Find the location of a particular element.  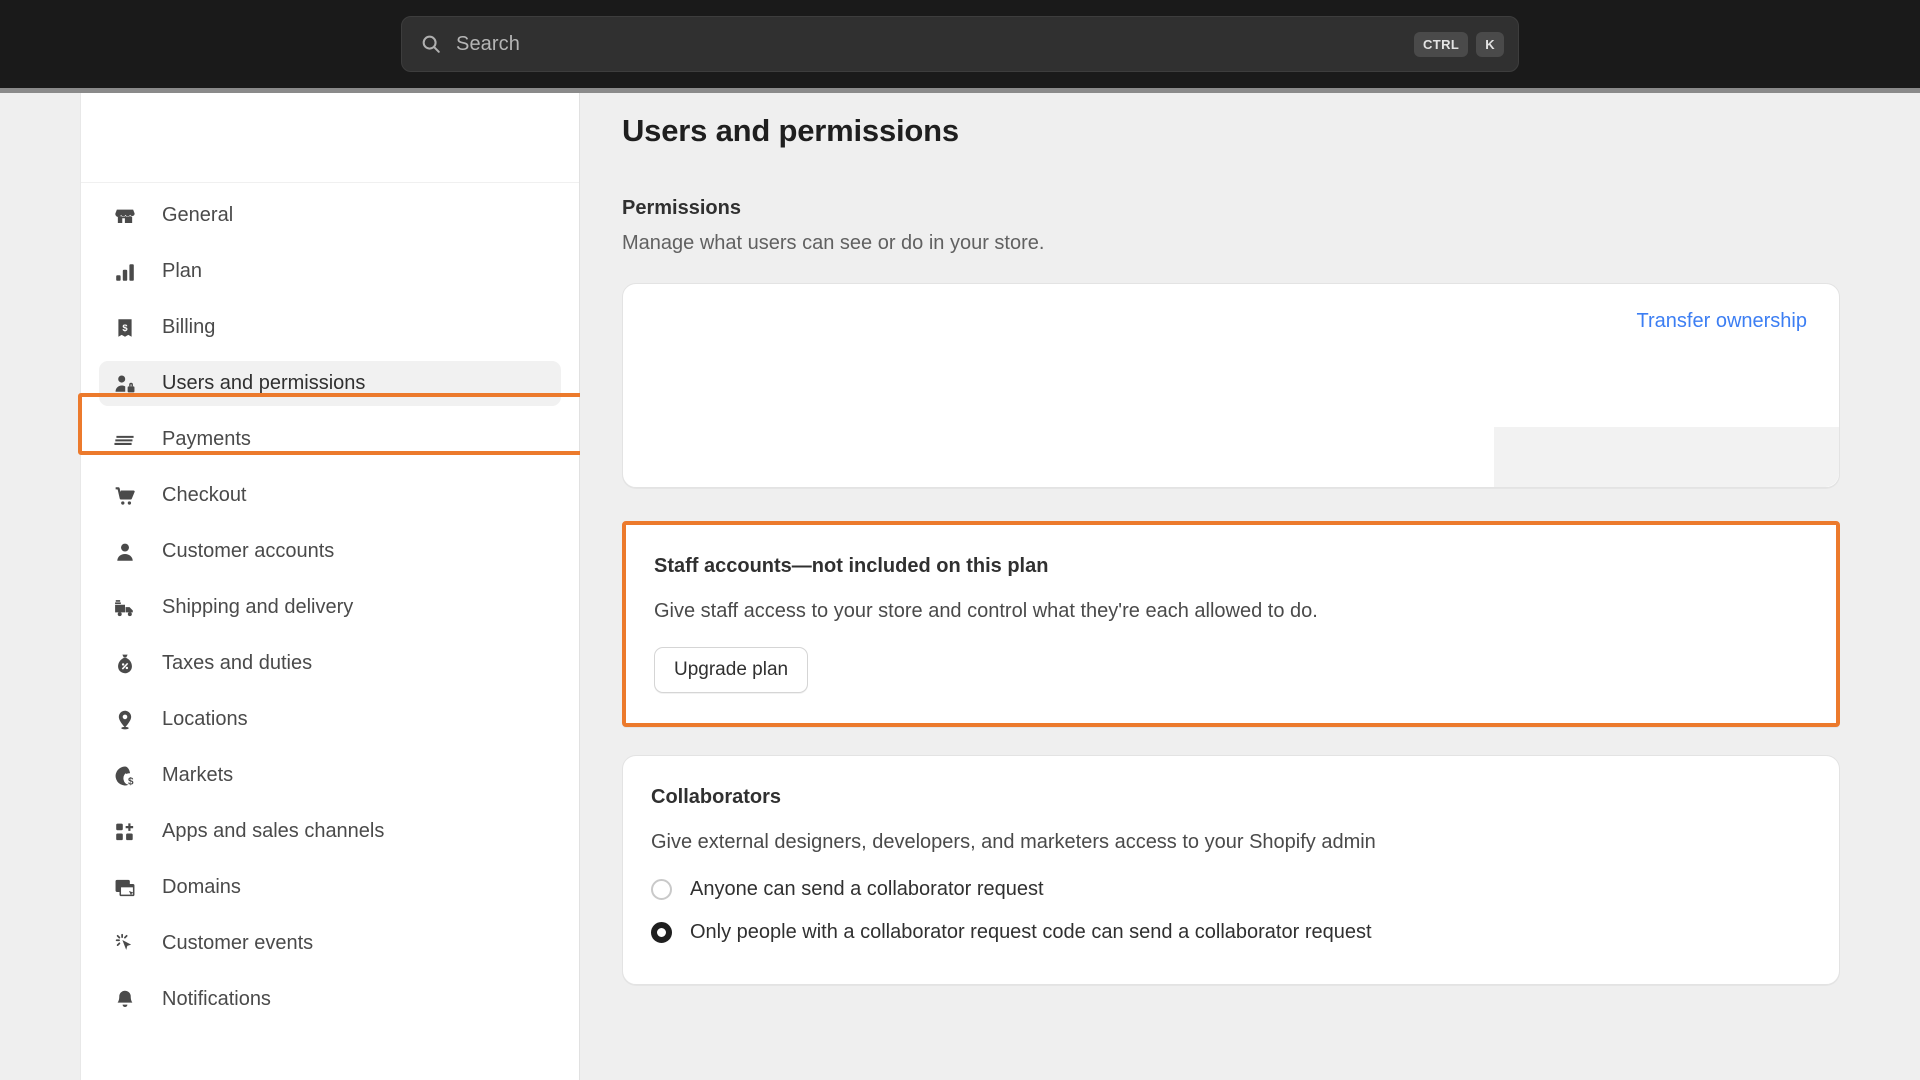

owner-card-footer-shade is located at coordinates (1666, 457).